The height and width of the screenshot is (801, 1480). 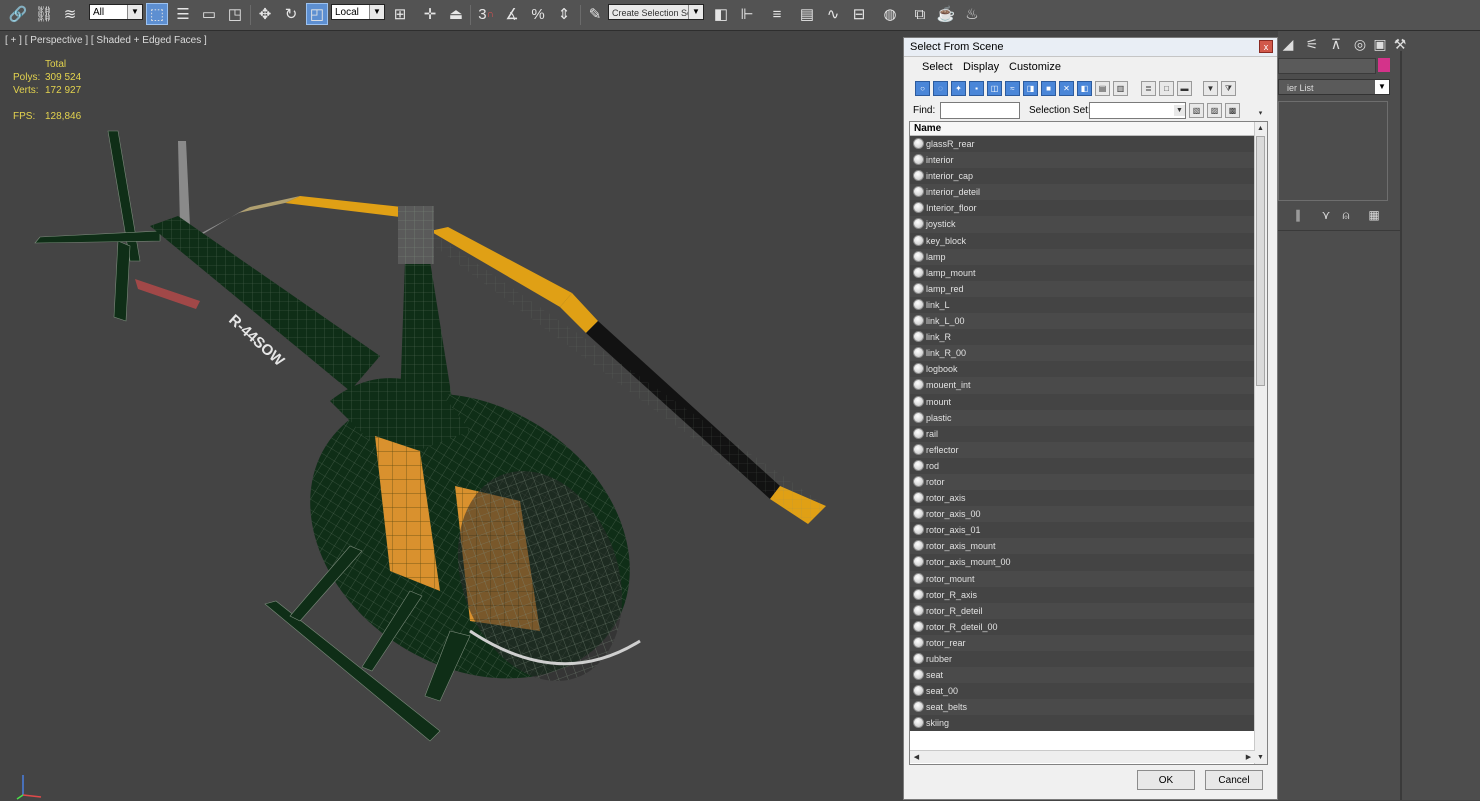 I want to click on select-all-icon: ≣, so click(x=1148, y=88).